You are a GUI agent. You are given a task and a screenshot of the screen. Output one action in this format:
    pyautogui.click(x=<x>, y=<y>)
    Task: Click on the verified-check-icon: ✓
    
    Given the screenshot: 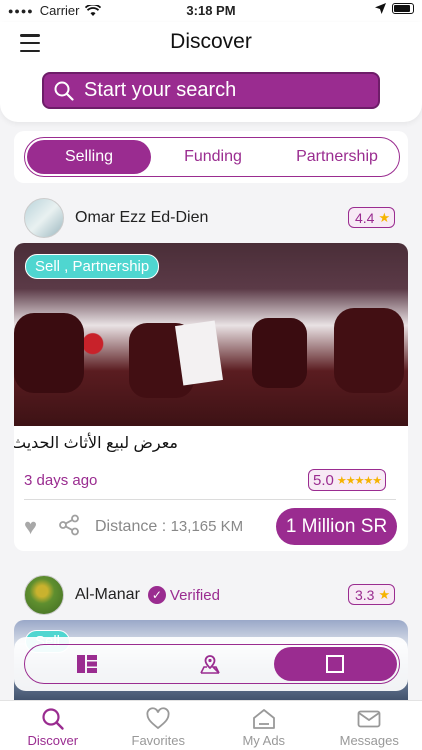 What is the action you would take?
    pyautogui.click(x=156, y=595)
    